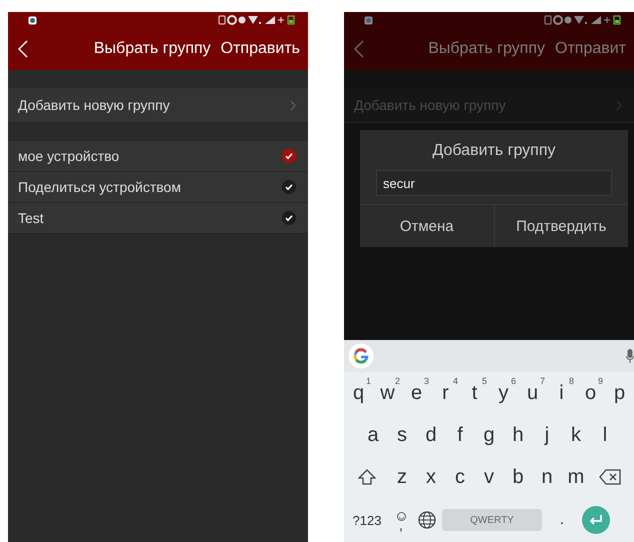 The width and height of the screenshot is (634, 542). What do you see at coordinates (484, 381) in the screenshot?
I see `key-hint: 5` at bounding box center [484, 381].